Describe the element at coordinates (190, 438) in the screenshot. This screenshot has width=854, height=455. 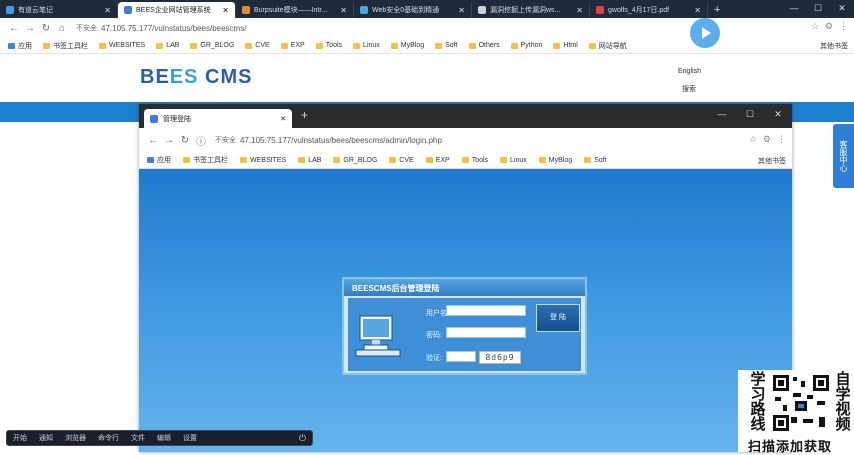
I see `taskbar-item: 设置` at that location.